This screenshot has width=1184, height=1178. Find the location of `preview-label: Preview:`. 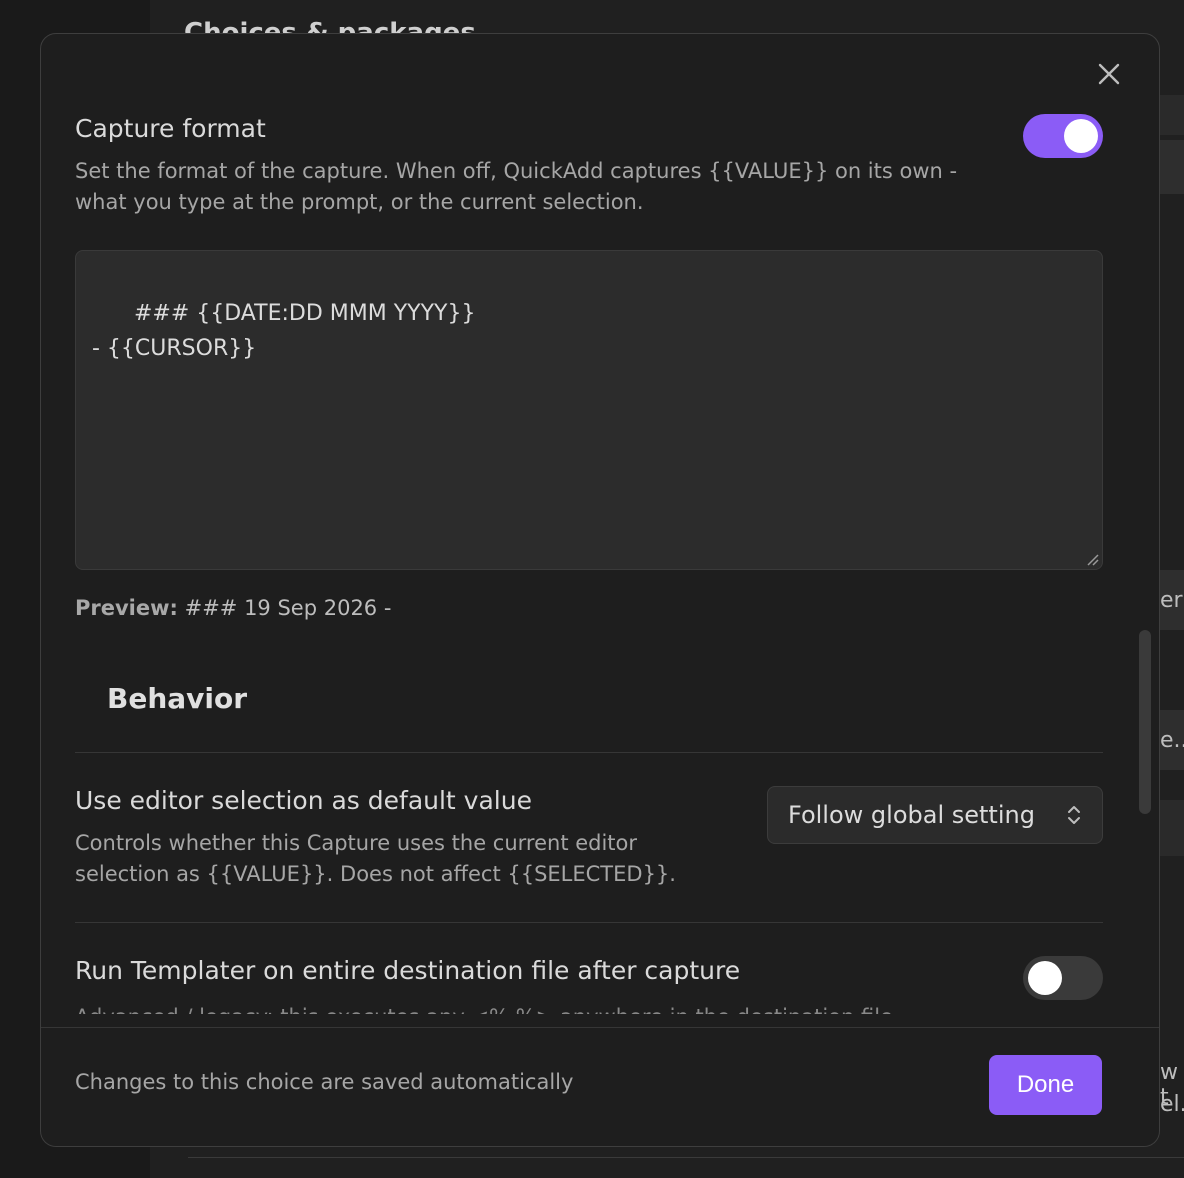

preview-label: Preview: is located at coordinates (126, 608).